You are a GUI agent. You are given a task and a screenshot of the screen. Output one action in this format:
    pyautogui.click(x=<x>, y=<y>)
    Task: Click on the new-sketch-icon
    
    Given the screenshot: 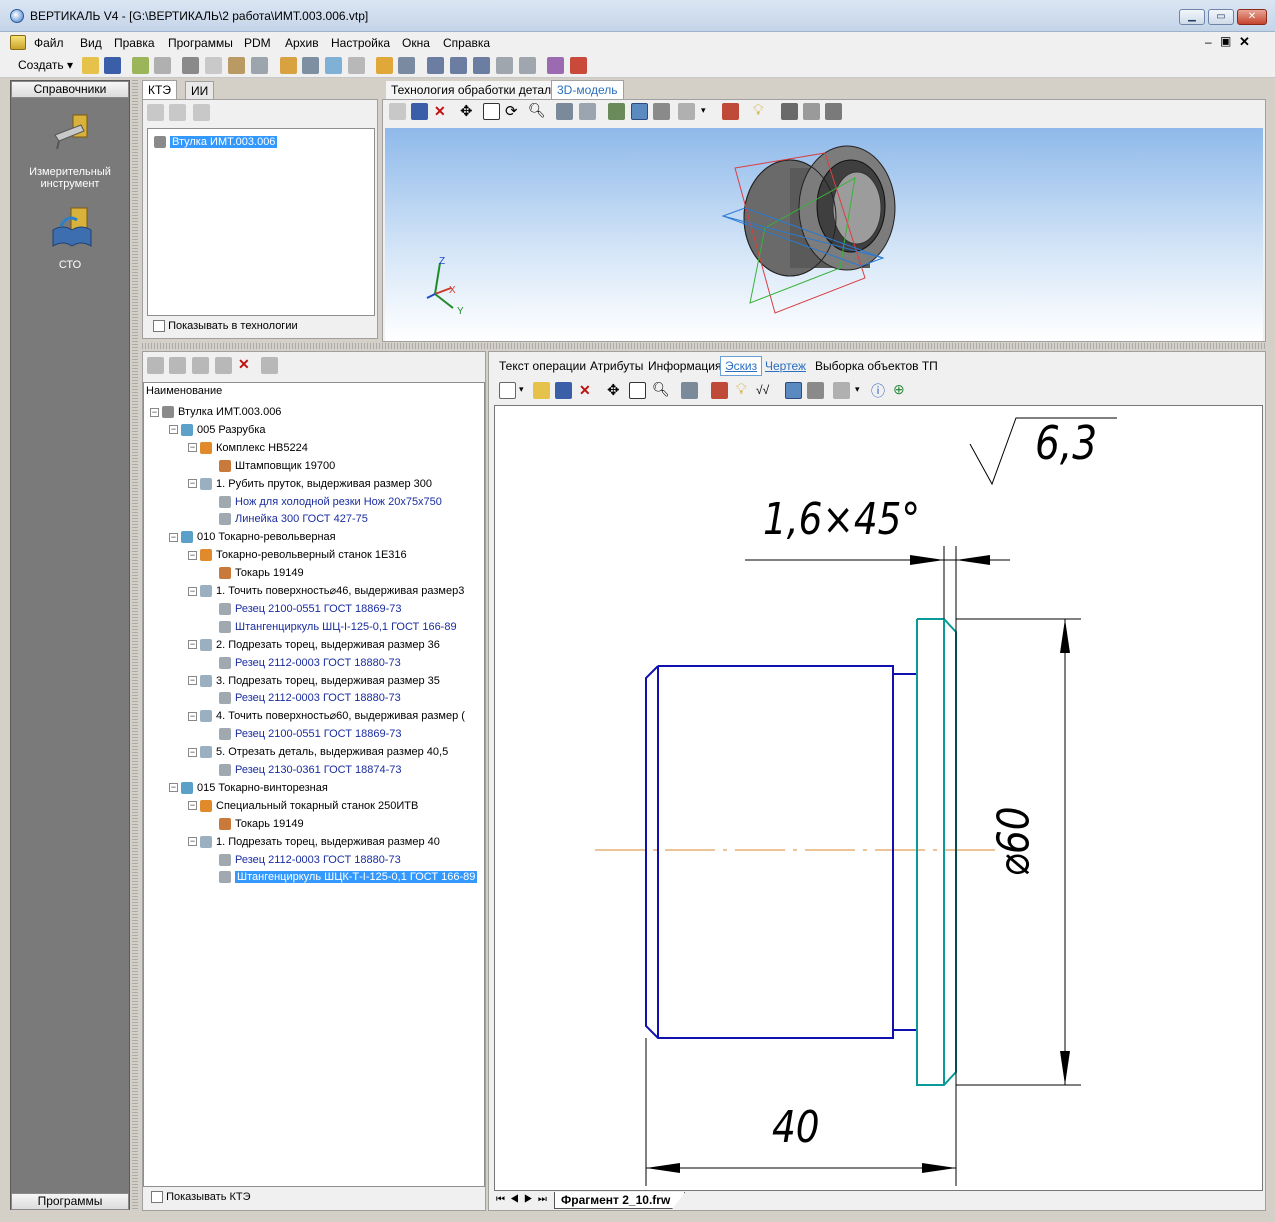 What is the action you would take?
    pyautogui.click(x=507, y=390)
    